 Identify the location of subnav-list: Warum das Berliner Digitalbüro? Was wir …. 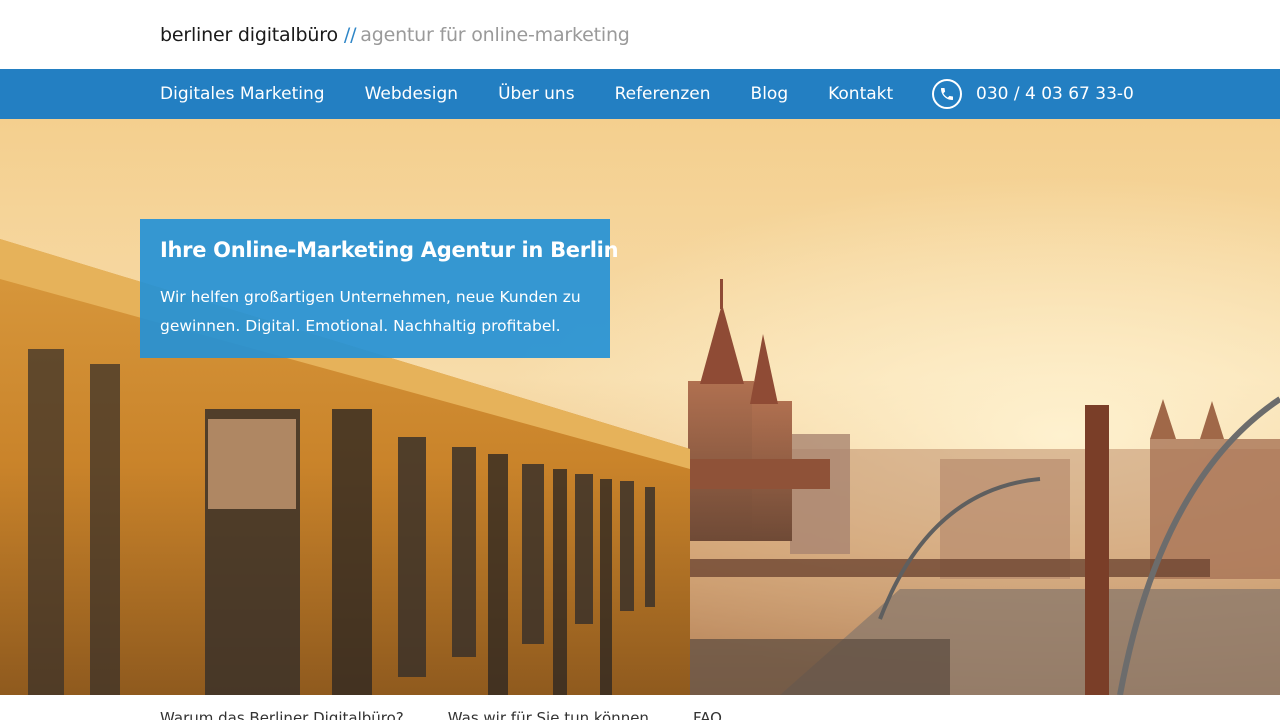
(463, 714).